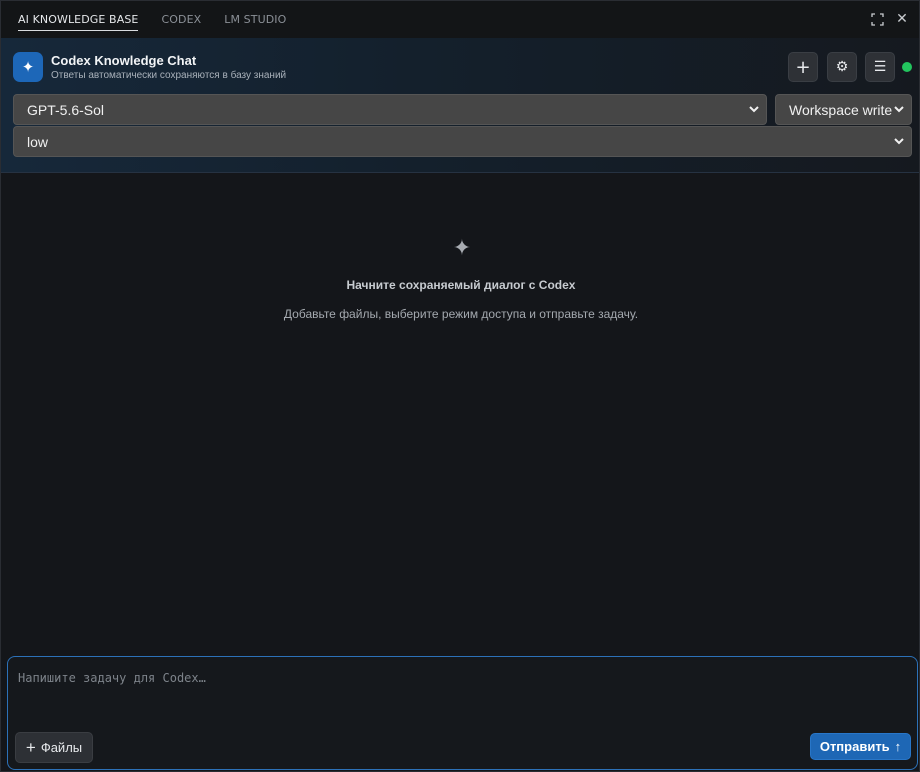 The image size is (920, 772). I want to click on attach-files-label: Файлы, so click(61, 747).